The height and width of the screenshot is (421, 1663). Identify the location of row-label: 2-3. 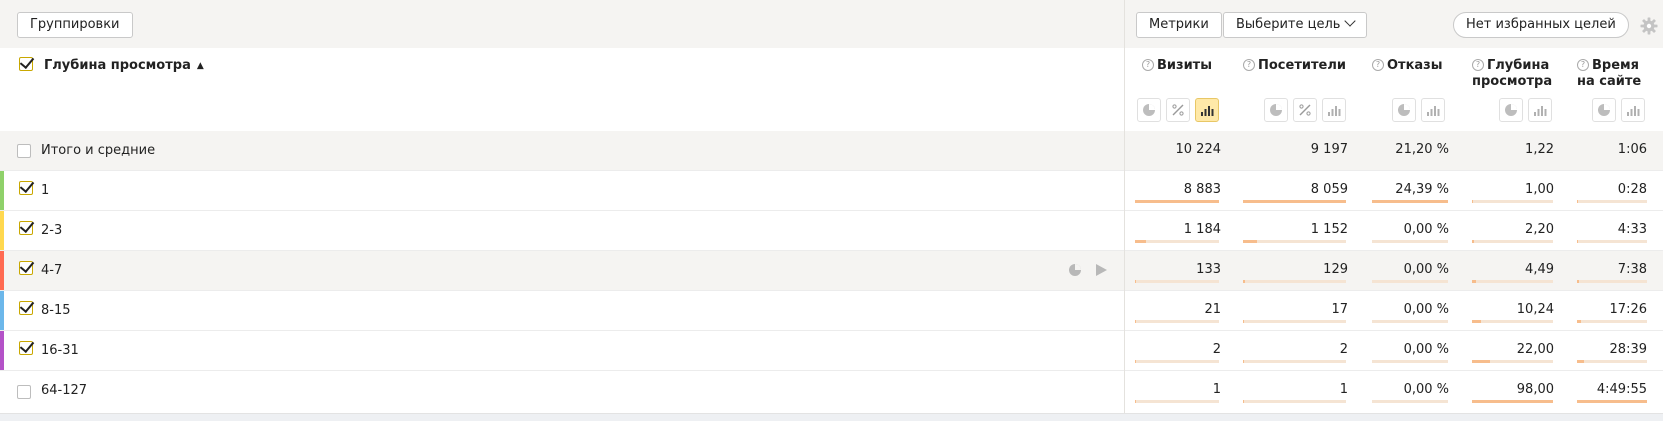
(52, 230).